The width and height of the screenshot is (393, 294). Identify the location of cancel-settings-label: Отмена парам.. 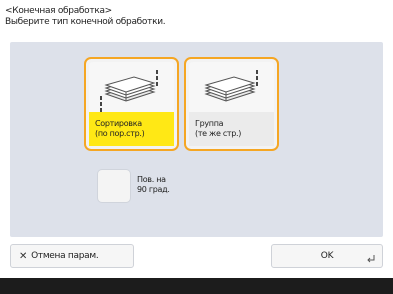
(65, 256).